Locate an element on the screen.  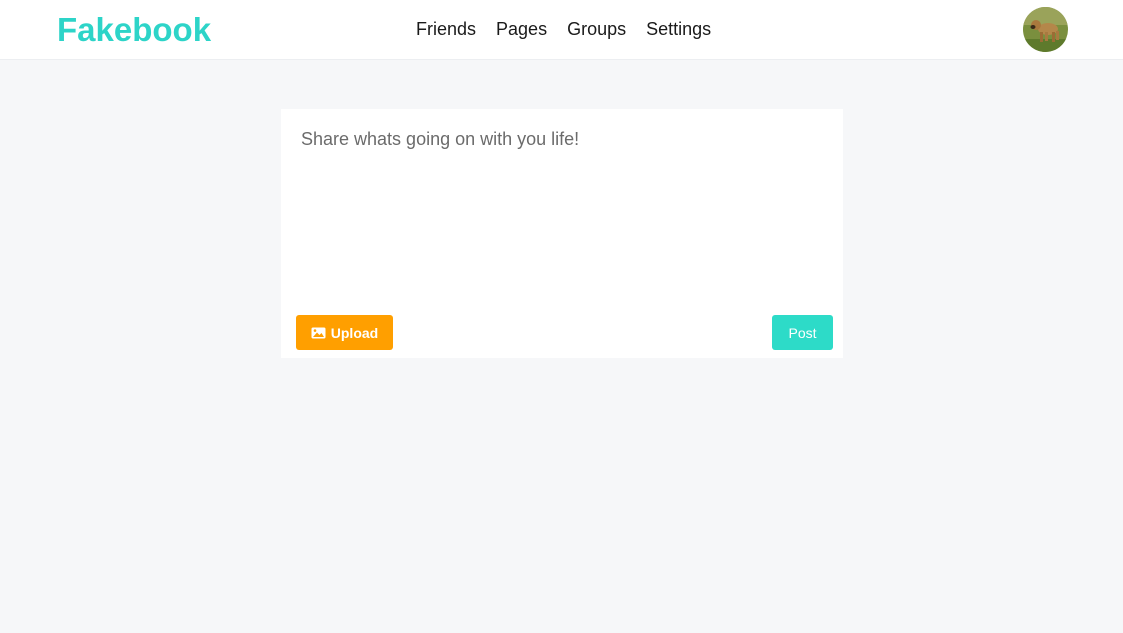
nav-item-pages: Pages is located at coordinates (521, 29).